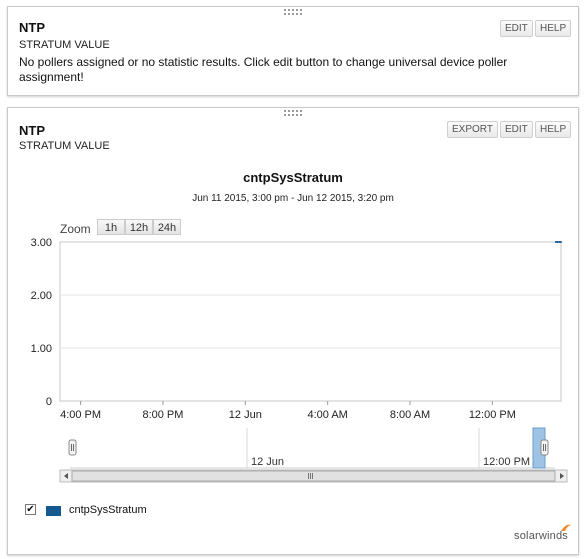  I want to click on y-tick-label: 3.00, so click(41, 243).